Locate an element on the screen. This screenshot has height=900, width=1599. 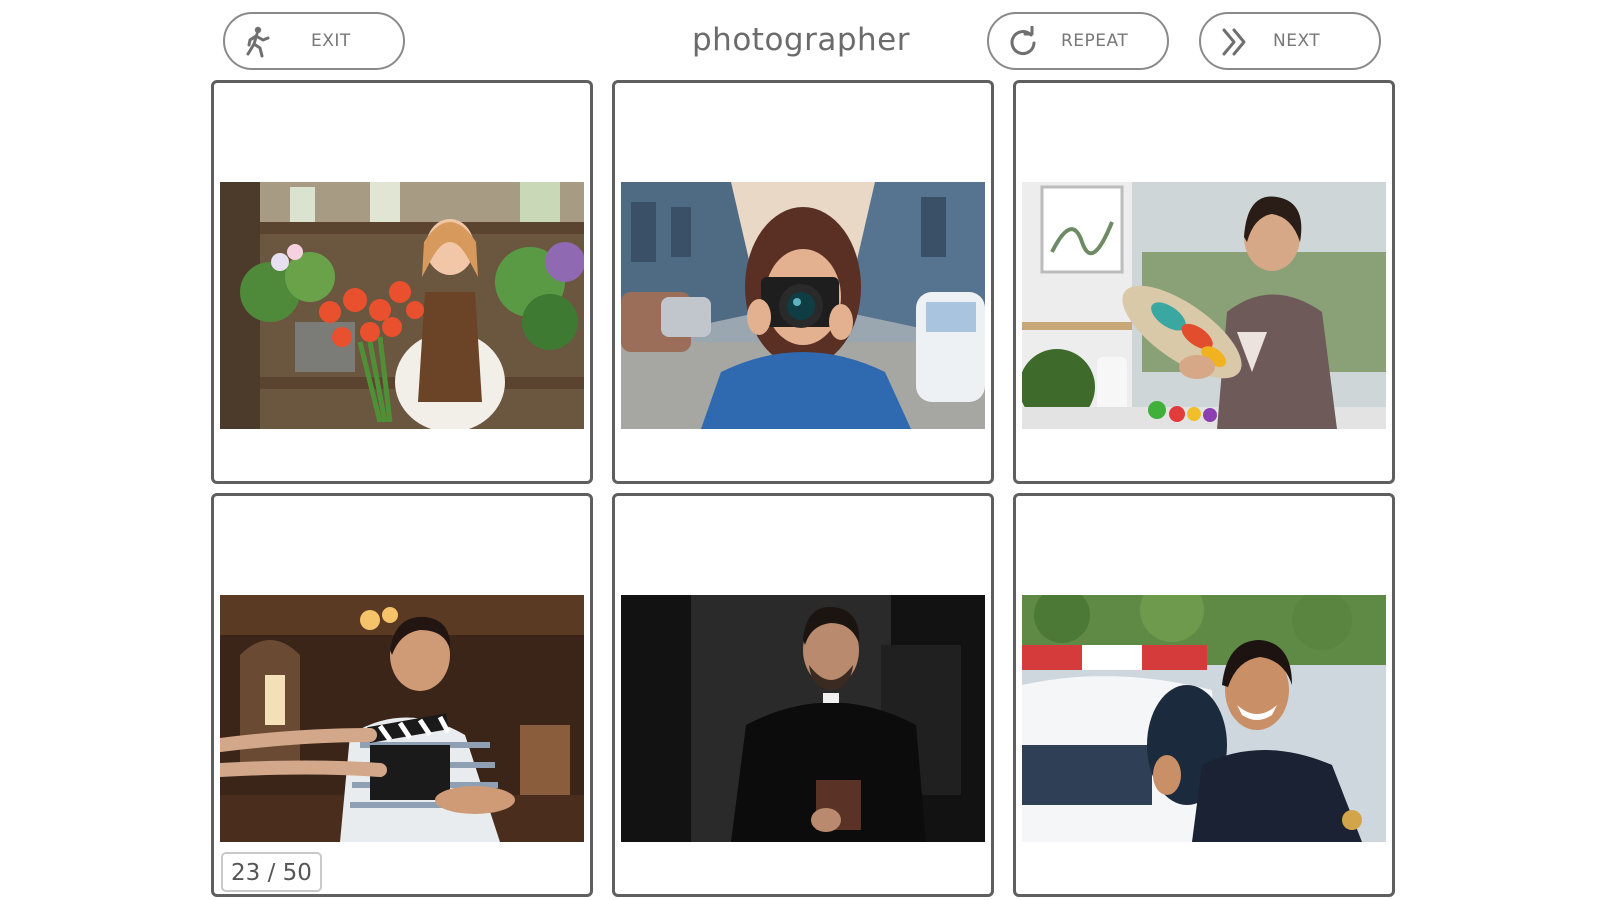
police-officer-photo is located at coordinates (1204, 718).